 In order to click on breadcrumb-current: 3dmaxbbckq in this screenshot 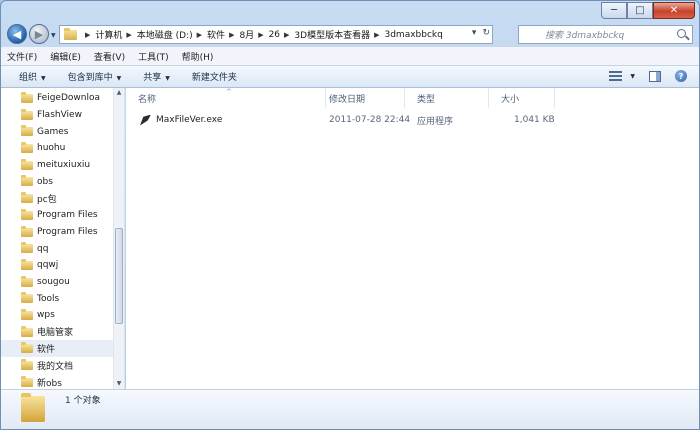, I will do `click(413, 34)`.